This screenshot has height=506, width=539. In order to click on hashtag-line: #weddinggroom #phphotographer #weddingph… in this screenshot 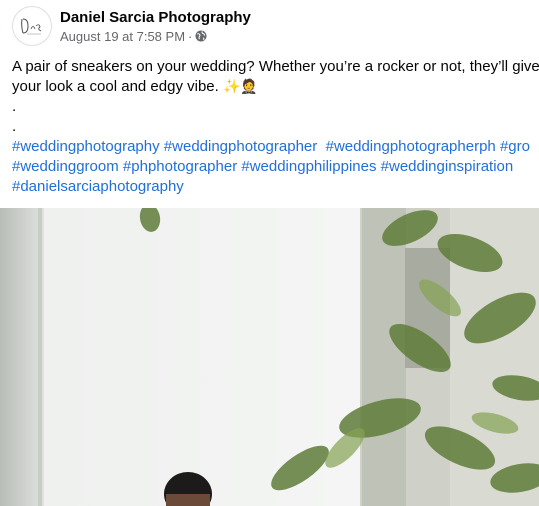, I will do `click(275, 167)`.